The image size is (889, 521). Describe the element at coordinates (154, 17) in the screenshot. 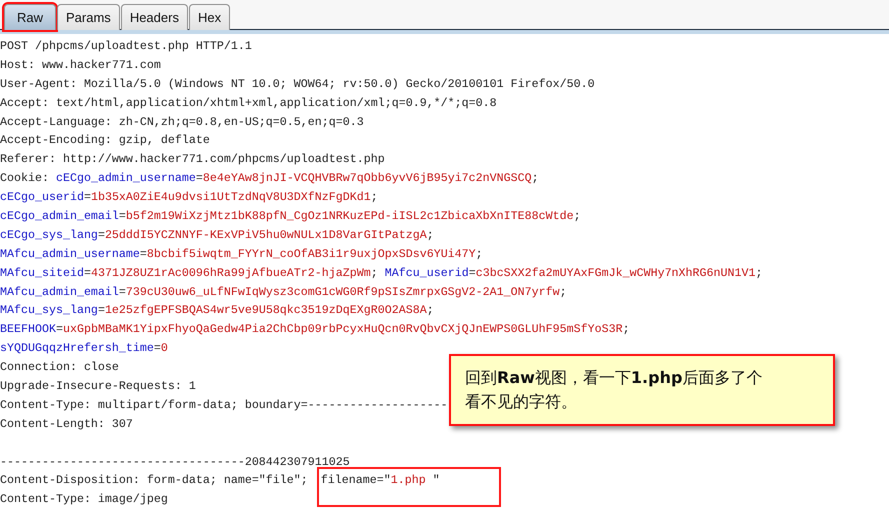

I see `tab: Headers` at that location.